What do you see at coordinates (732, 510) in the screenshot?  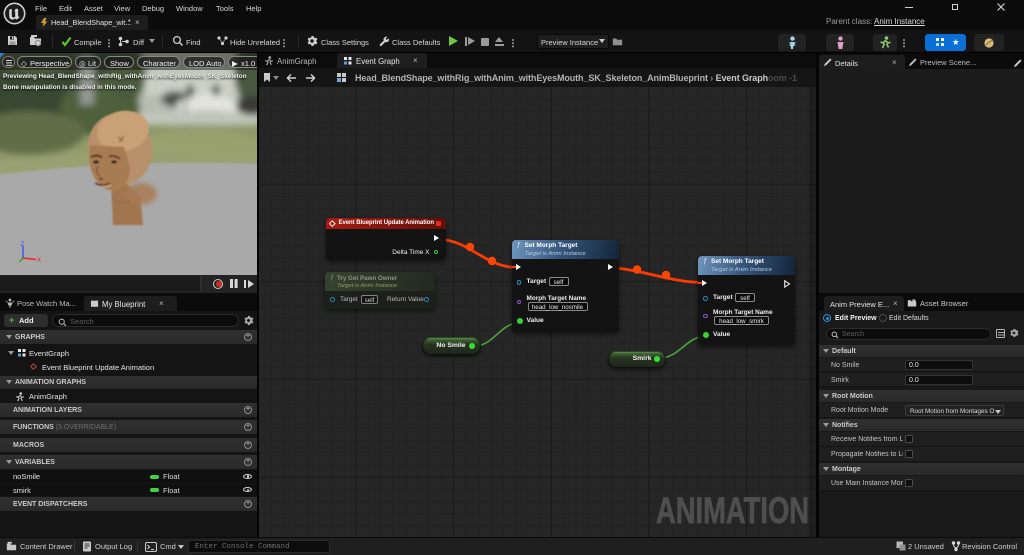 I see `svg-text: ANIMATION` at bounding box center [732, 510].